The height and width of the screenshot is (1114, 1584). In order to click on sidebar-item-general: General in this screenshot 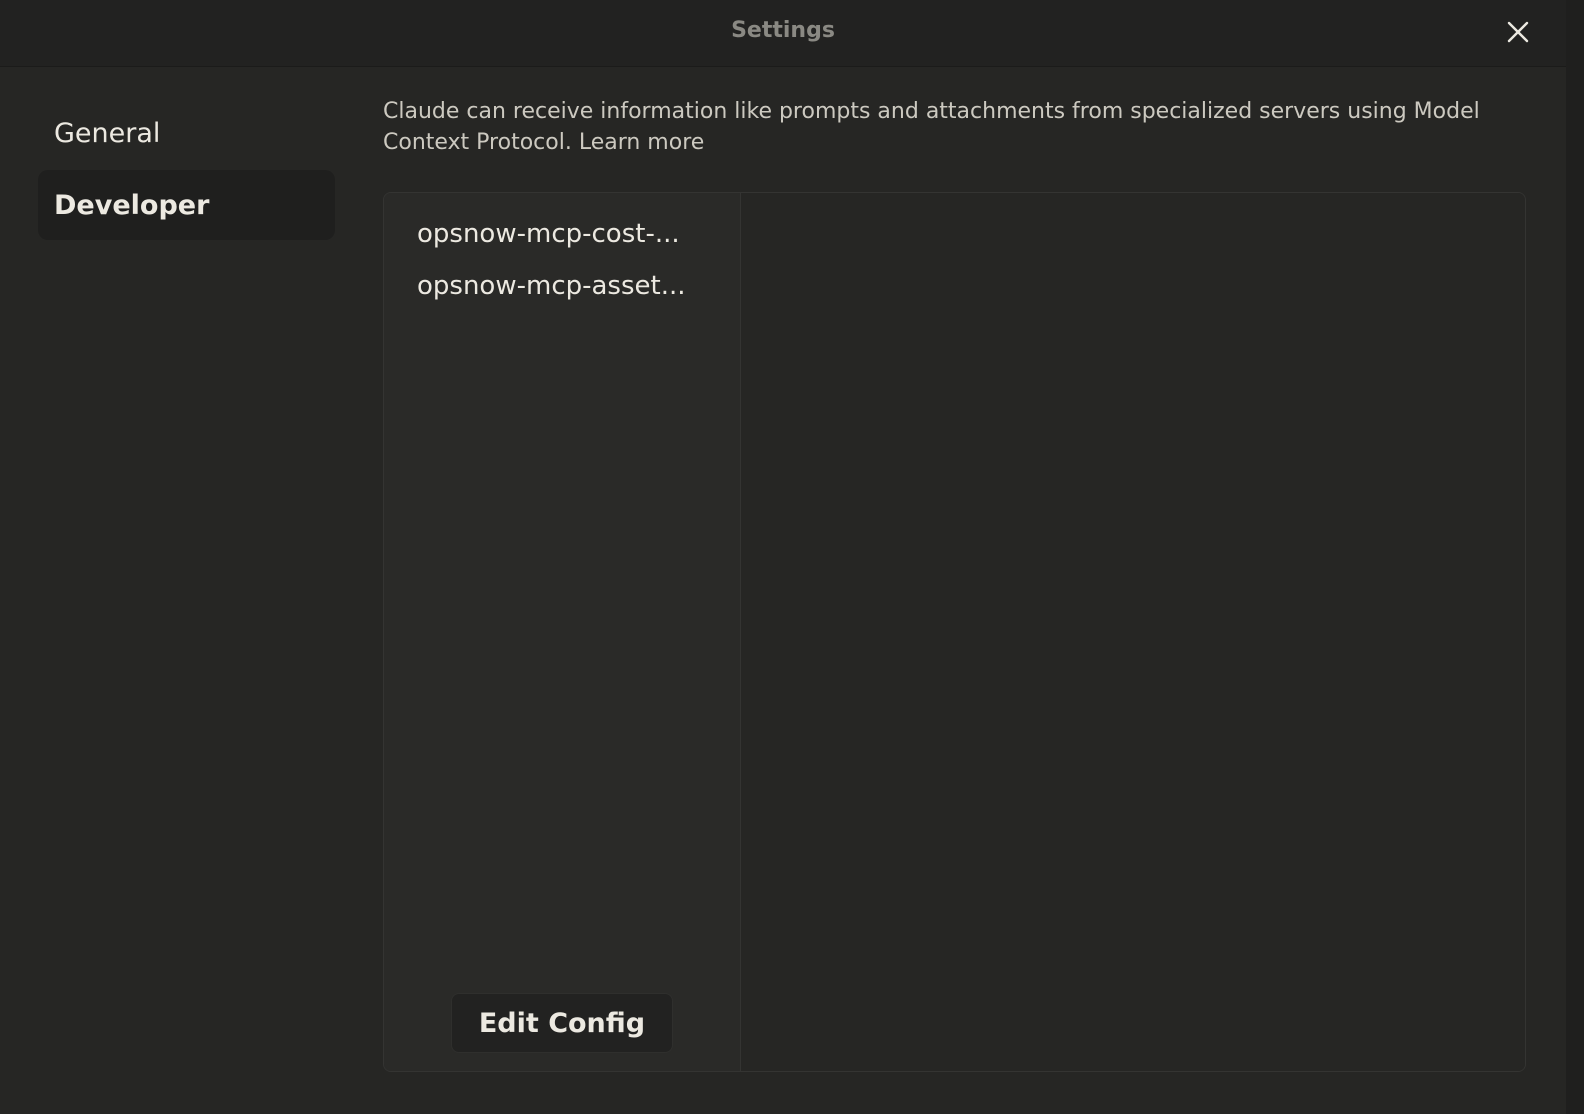, I will do `click(186, 133)`.